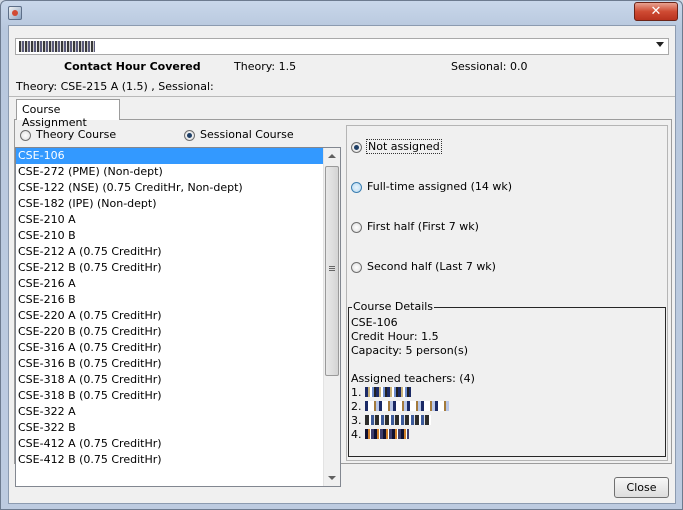 This screenshot has width=683, height=510. What do you see at coordinates (423, 226) in the screenshot?
I see `first-half-label: First half (First 7 wk)` at bounding box center [423, 226].